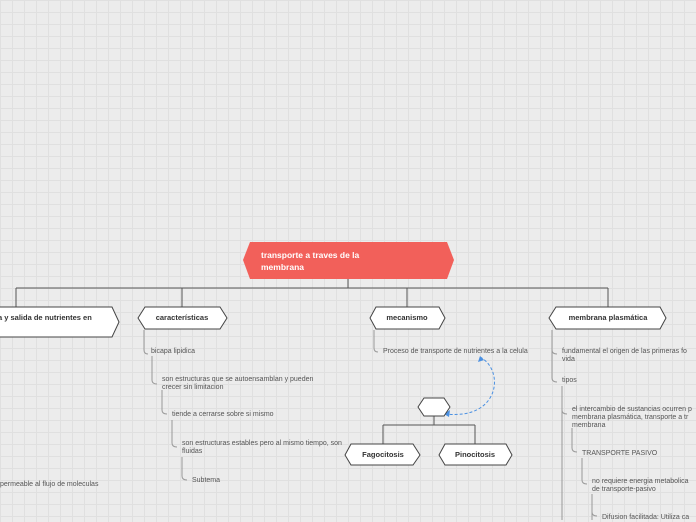 The height and width of the screenshot is (522, 696). I want to click on topic-no-requiere-line2: de transporte-pasivo, so click(624, 489).